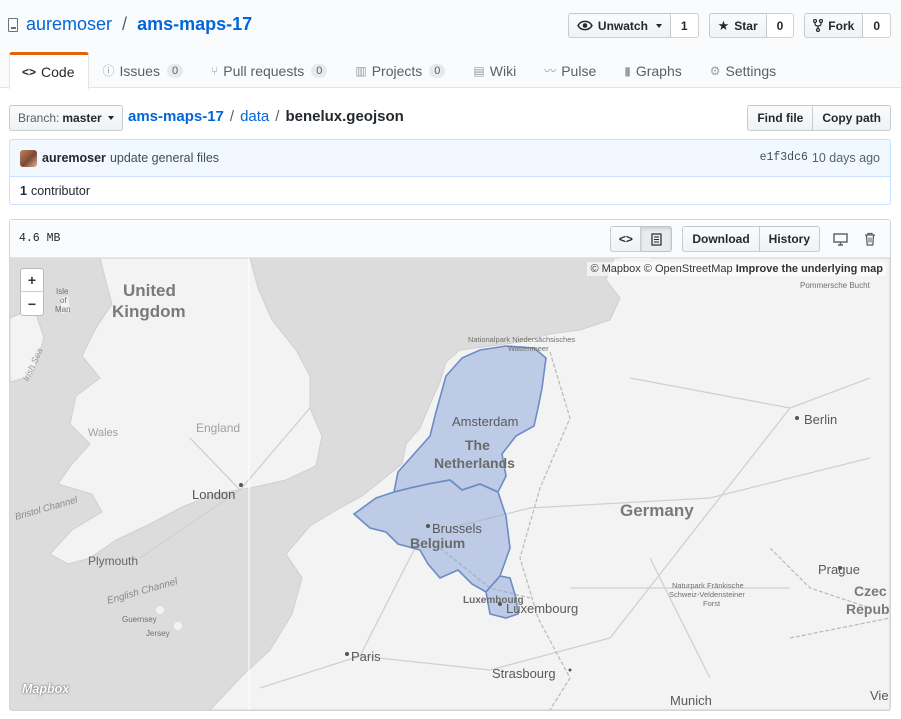  I want to click on tab-graphs: ▮ Graphs, so click(654, 70).